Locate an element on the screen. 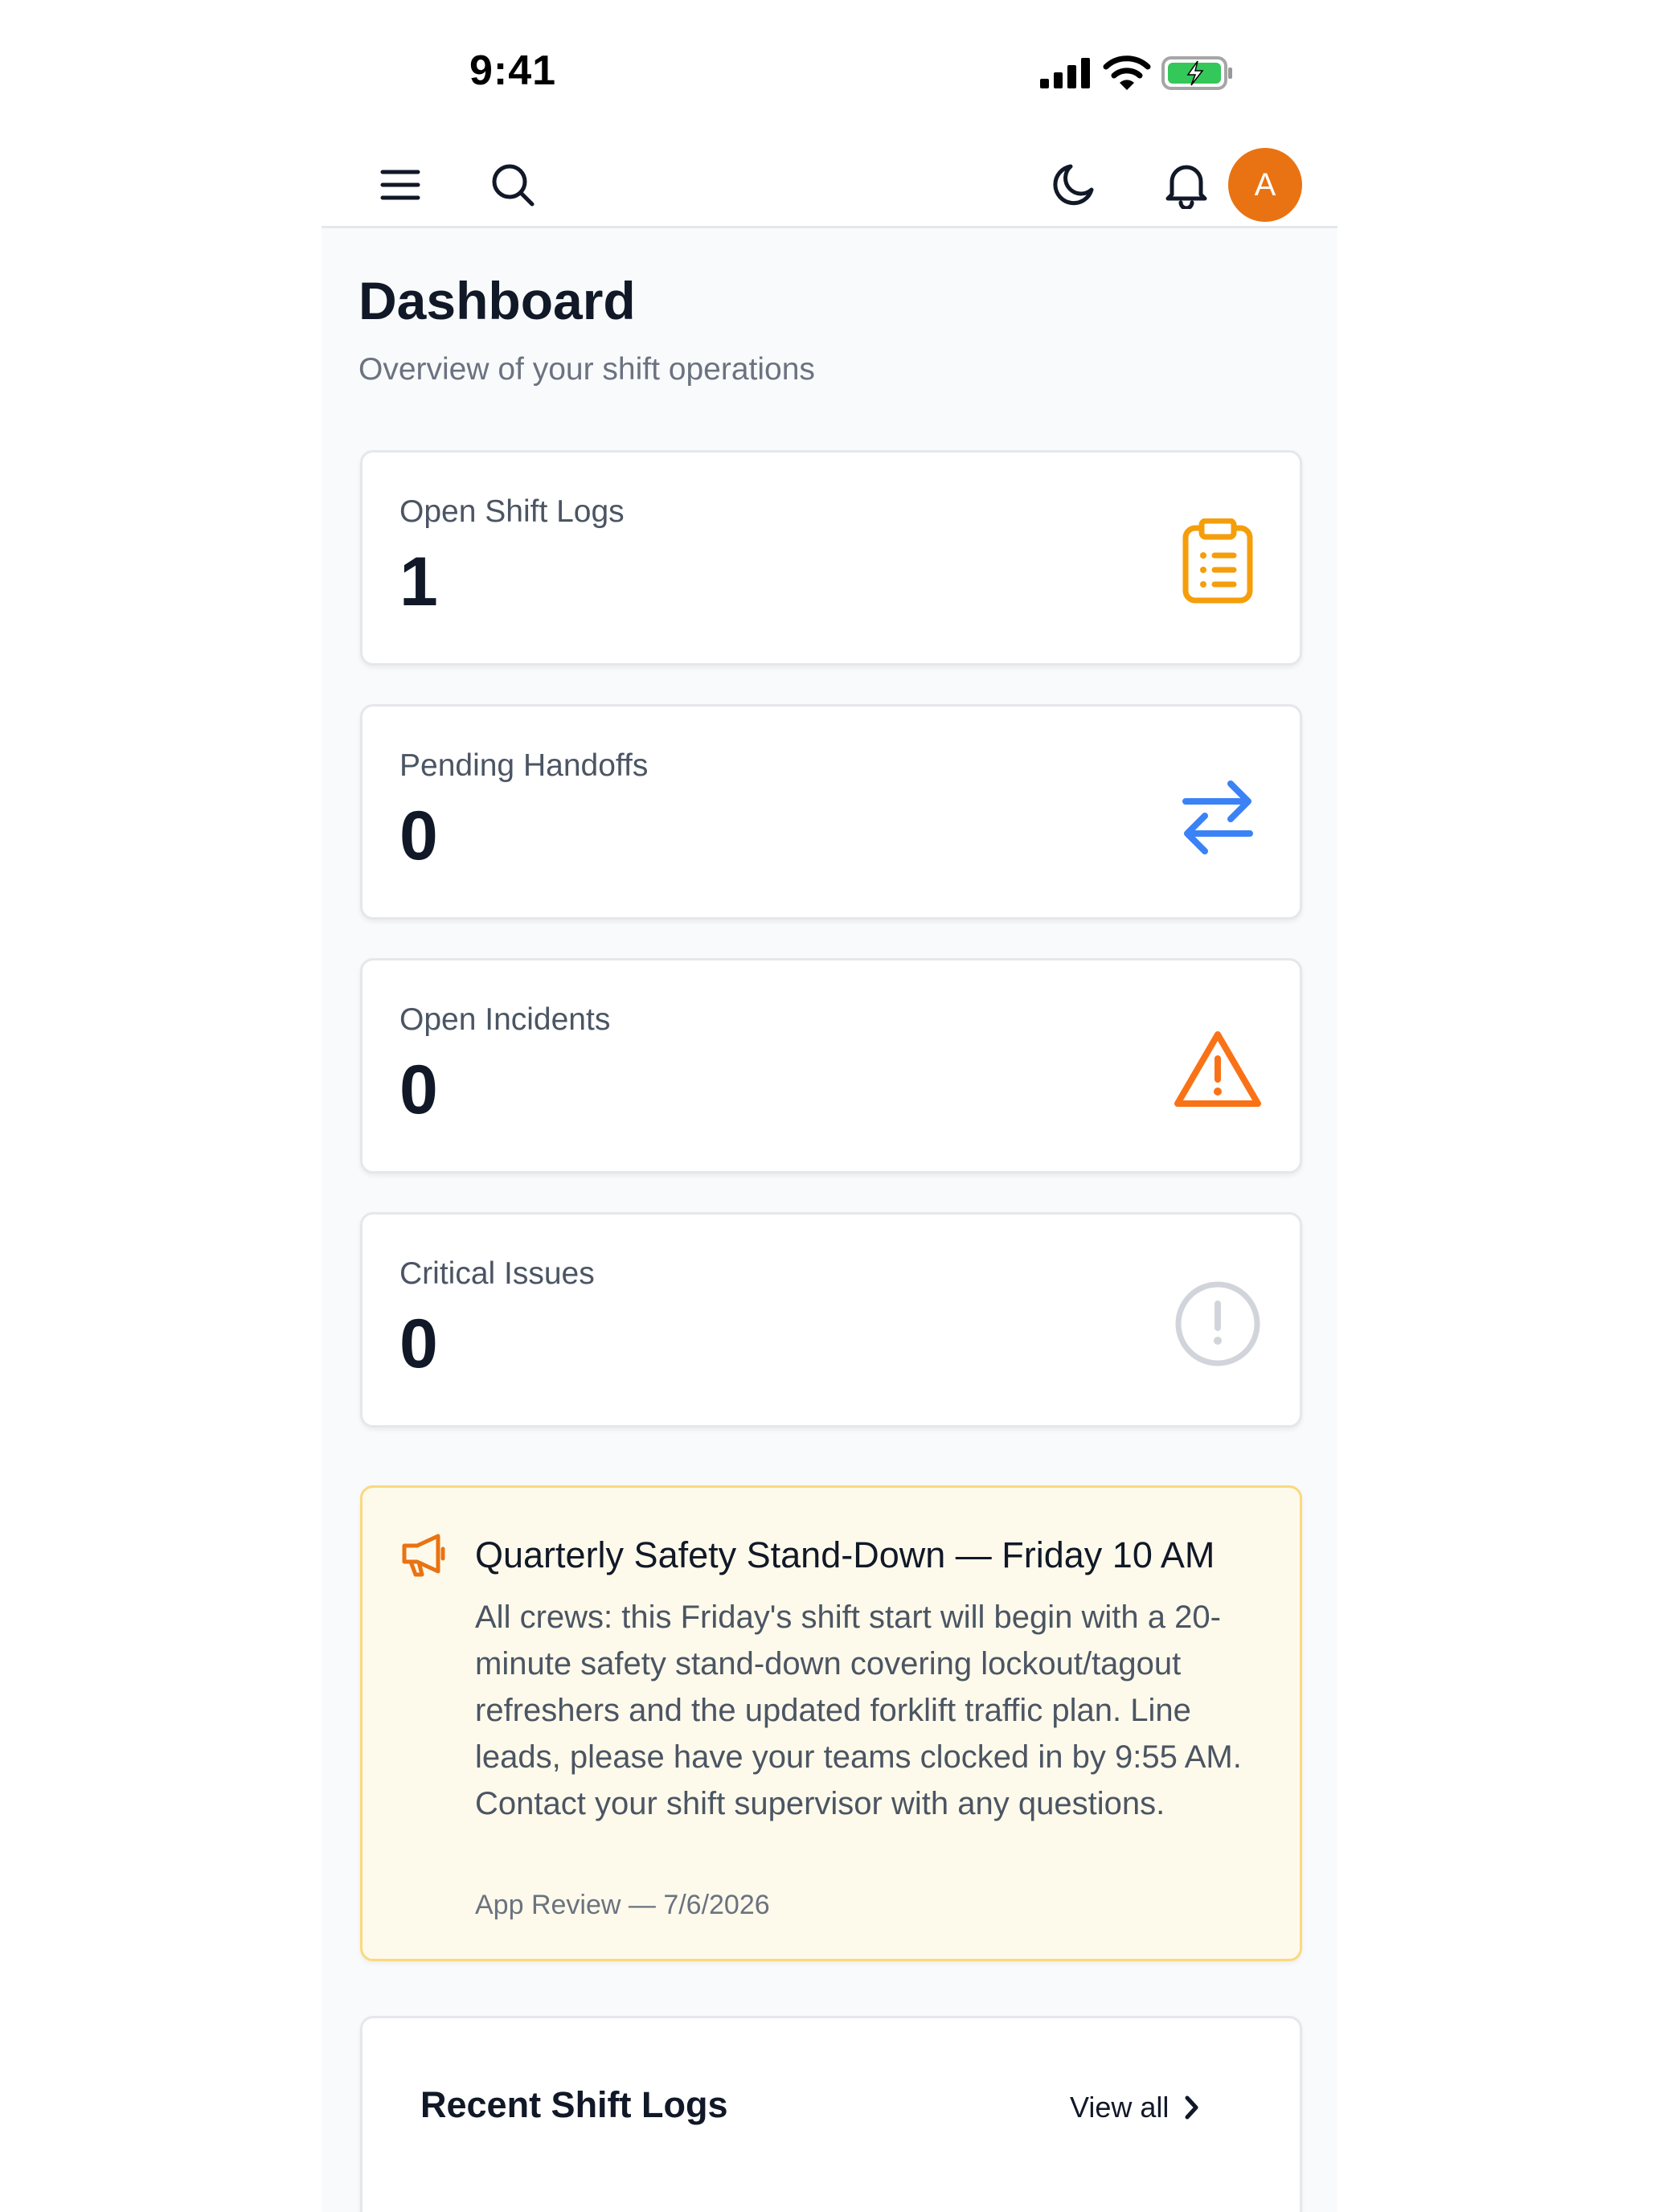 Image resolution: width=1659 pixels, height=2212 pixels. view-all-link: View all is located at coordinates (1135, 2107).